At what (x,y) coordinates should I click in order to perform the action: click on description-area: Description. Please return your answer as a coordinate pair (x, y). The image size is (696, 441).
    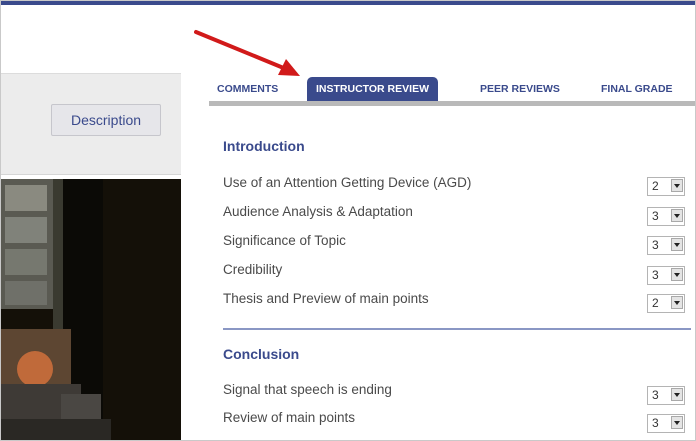
    Looking at the image, I should click on (91, 124).